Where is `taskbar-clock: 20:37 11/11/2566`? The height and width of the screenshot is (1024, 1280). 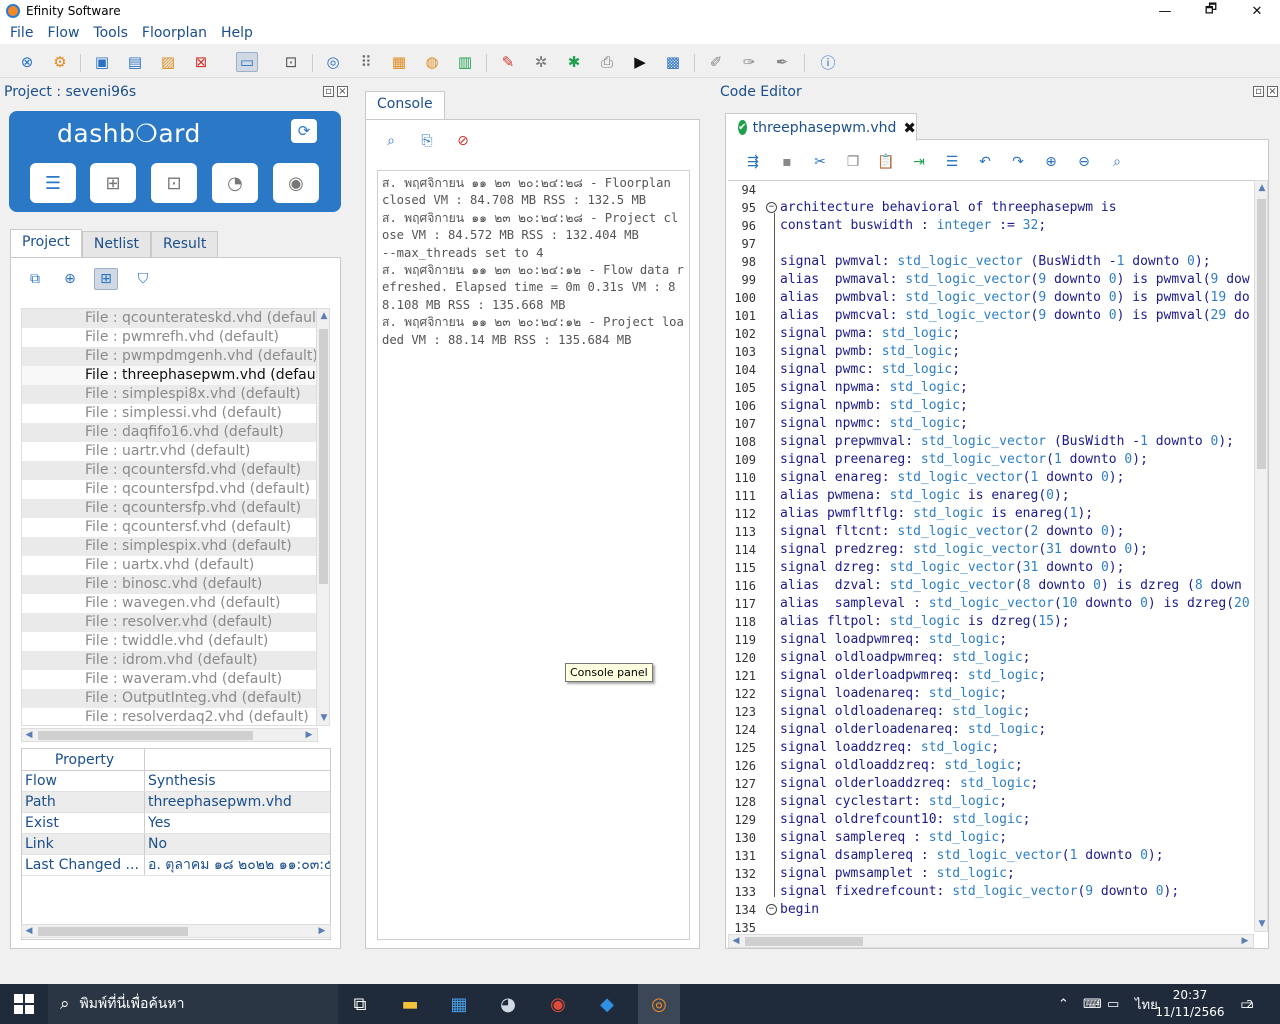 taskbar-clock: 20:37 11/11/2566 is located at coordinates (1190, 1004).